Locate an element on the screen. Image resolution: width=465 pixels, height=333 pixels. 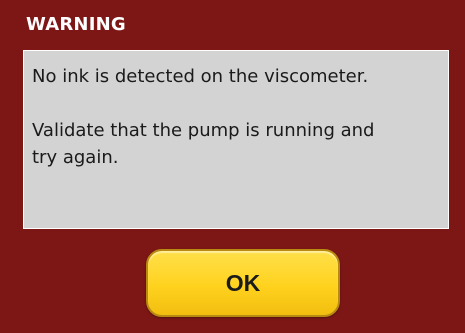
ok-button: OK is located at coordinates (243, 283).